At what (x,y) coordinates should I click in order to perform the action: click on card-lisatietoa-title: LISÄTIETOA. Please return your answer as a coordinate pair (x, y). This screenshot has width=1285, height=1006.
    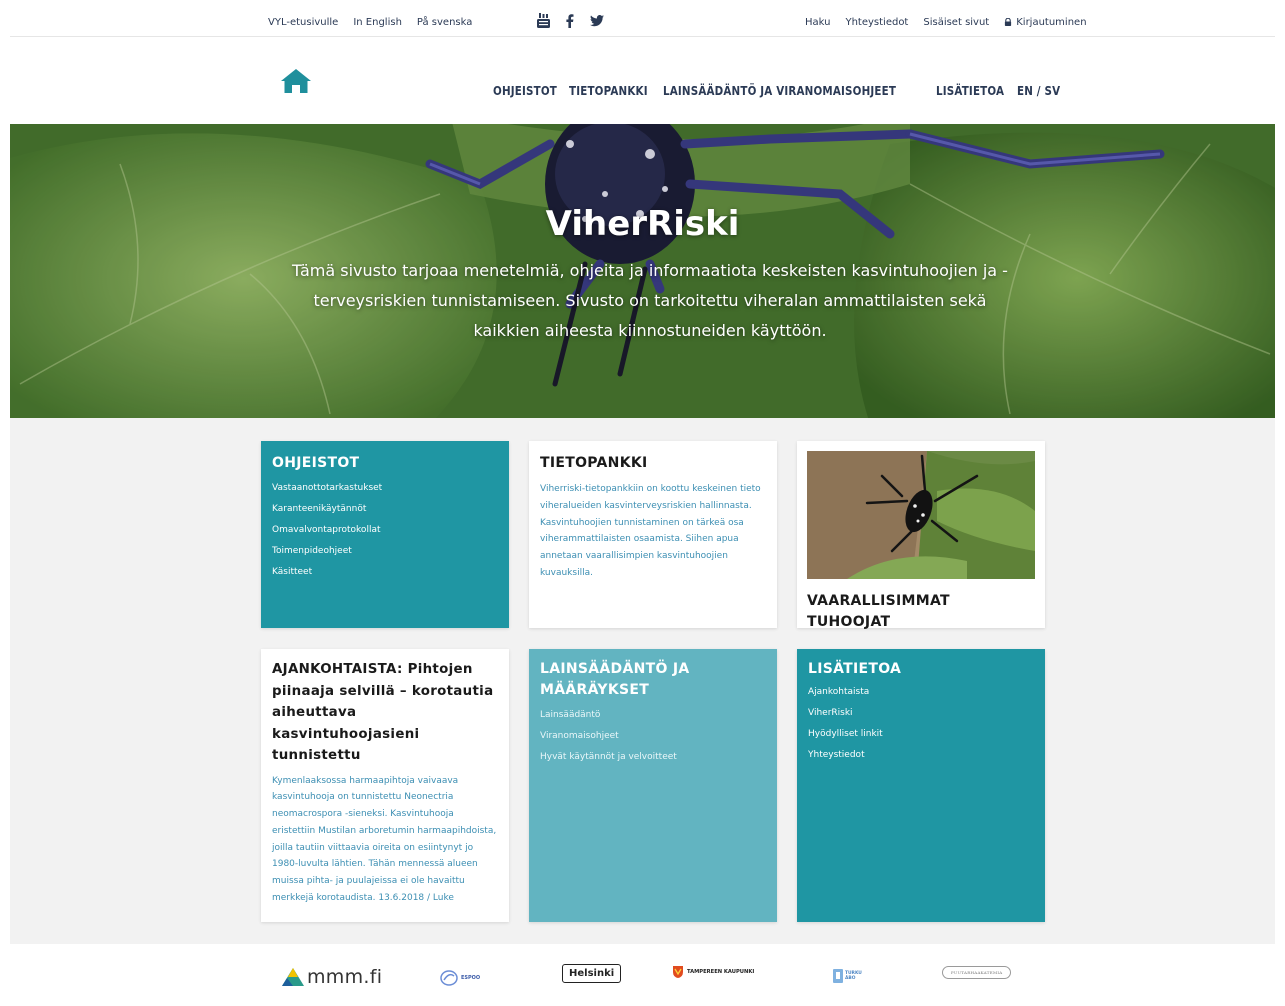
    Looking at the image, I should click on (921, 669).